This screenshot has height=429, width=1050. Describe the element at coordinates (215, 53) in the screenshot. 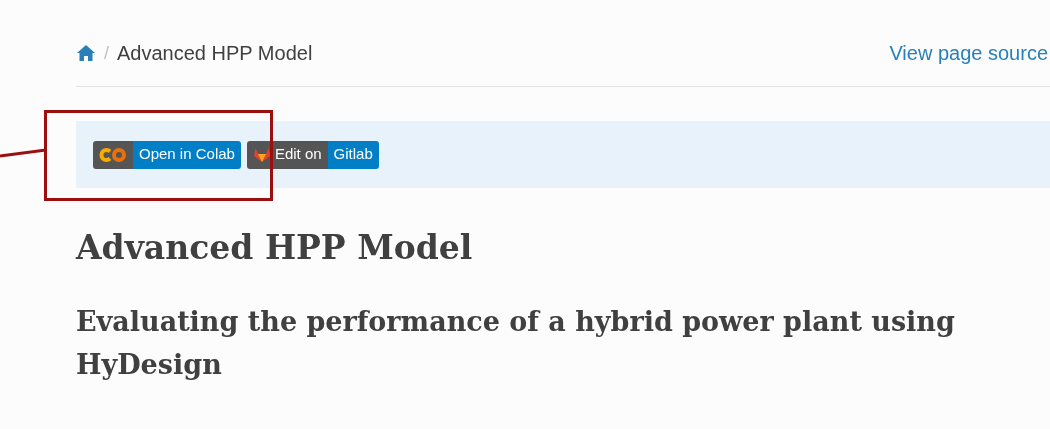

I see `breadcrumb-current: Advanced HPP Model` at that location.